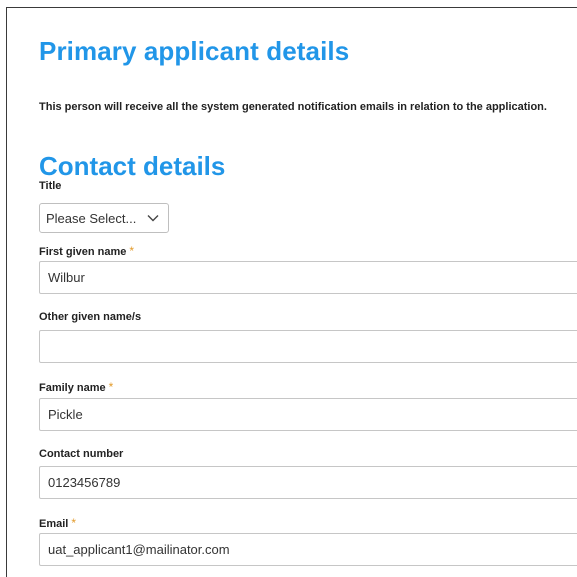 The image size is (577, 577). I want to click on title-label: Title, so click(50, 186).